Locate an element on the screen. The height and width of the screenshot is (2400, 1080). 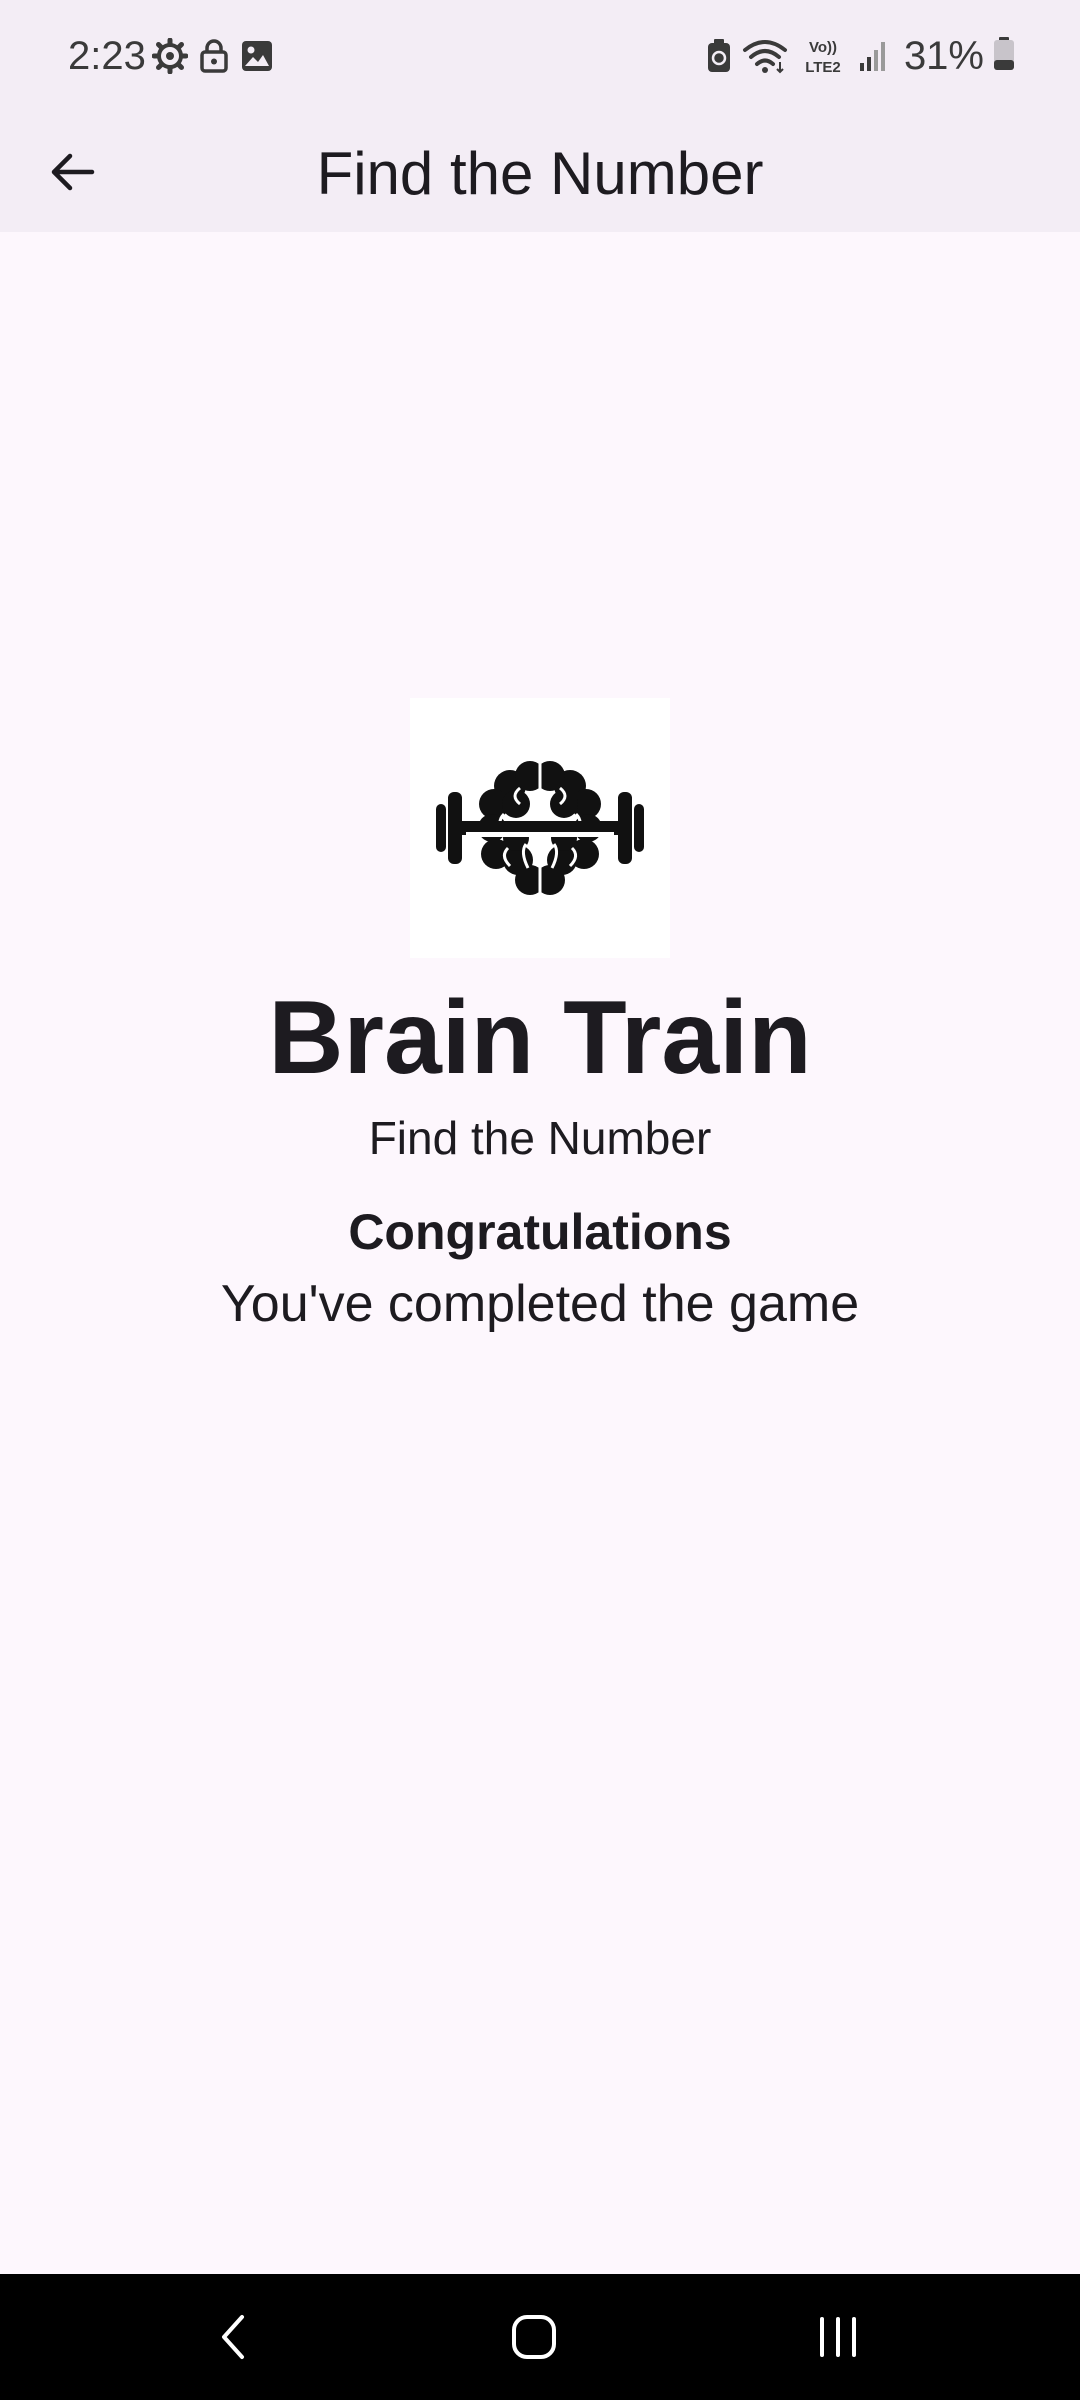
nav-home-button is located at coordinates (534, 2337).